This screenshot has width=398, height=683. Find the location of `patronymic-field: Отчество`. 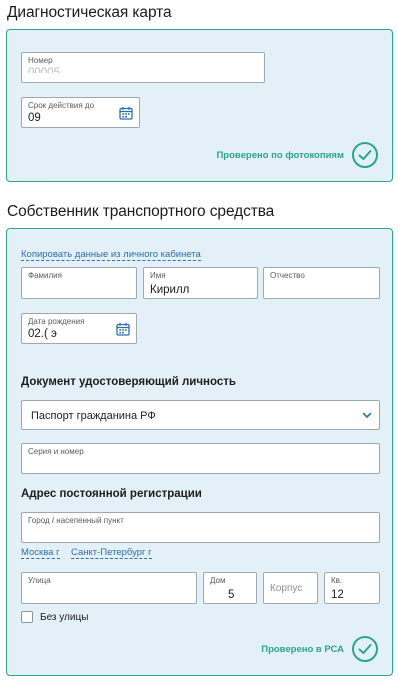

patronymic-field: Отчество is located at coordinates (321, 283).